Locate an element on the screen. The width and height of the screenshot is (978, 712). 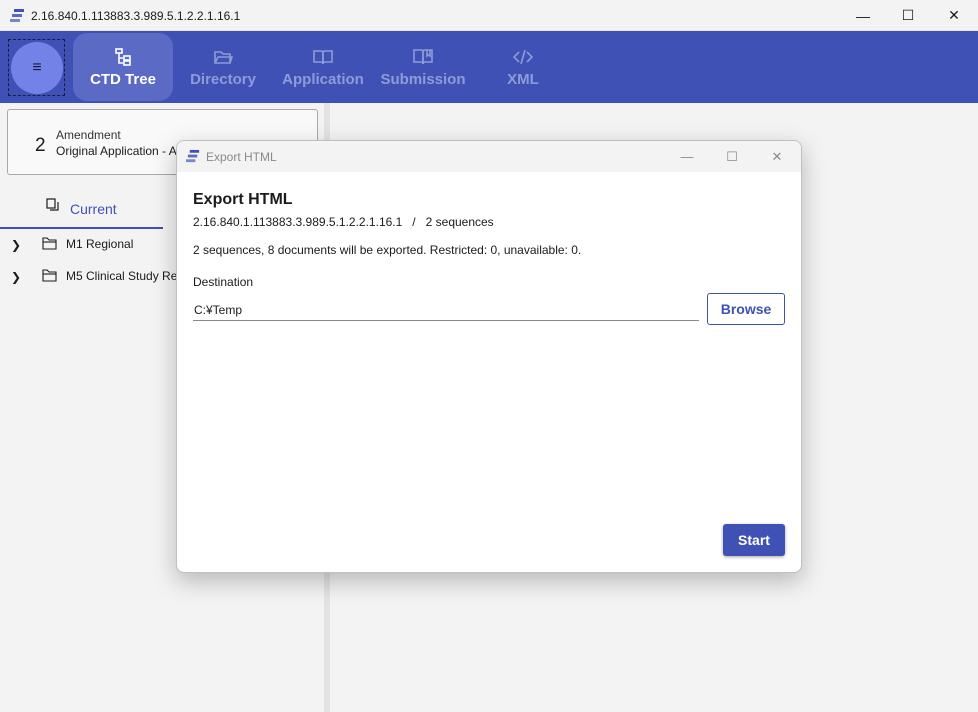
sequence-type: Amendment is located at coordinates (88, 135).